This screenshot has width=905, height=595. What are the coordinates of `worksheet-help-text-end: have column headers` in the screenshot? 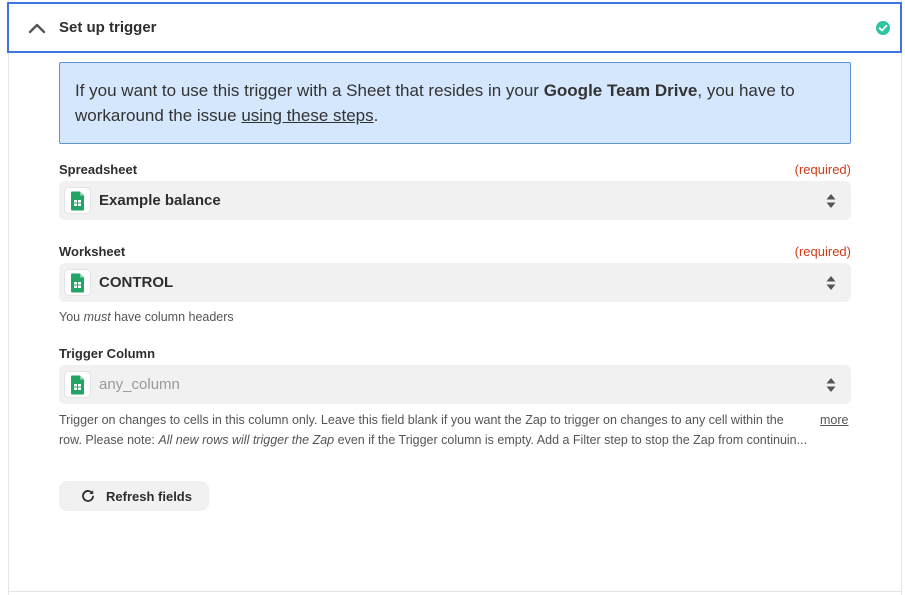 It's located at (172, 317).